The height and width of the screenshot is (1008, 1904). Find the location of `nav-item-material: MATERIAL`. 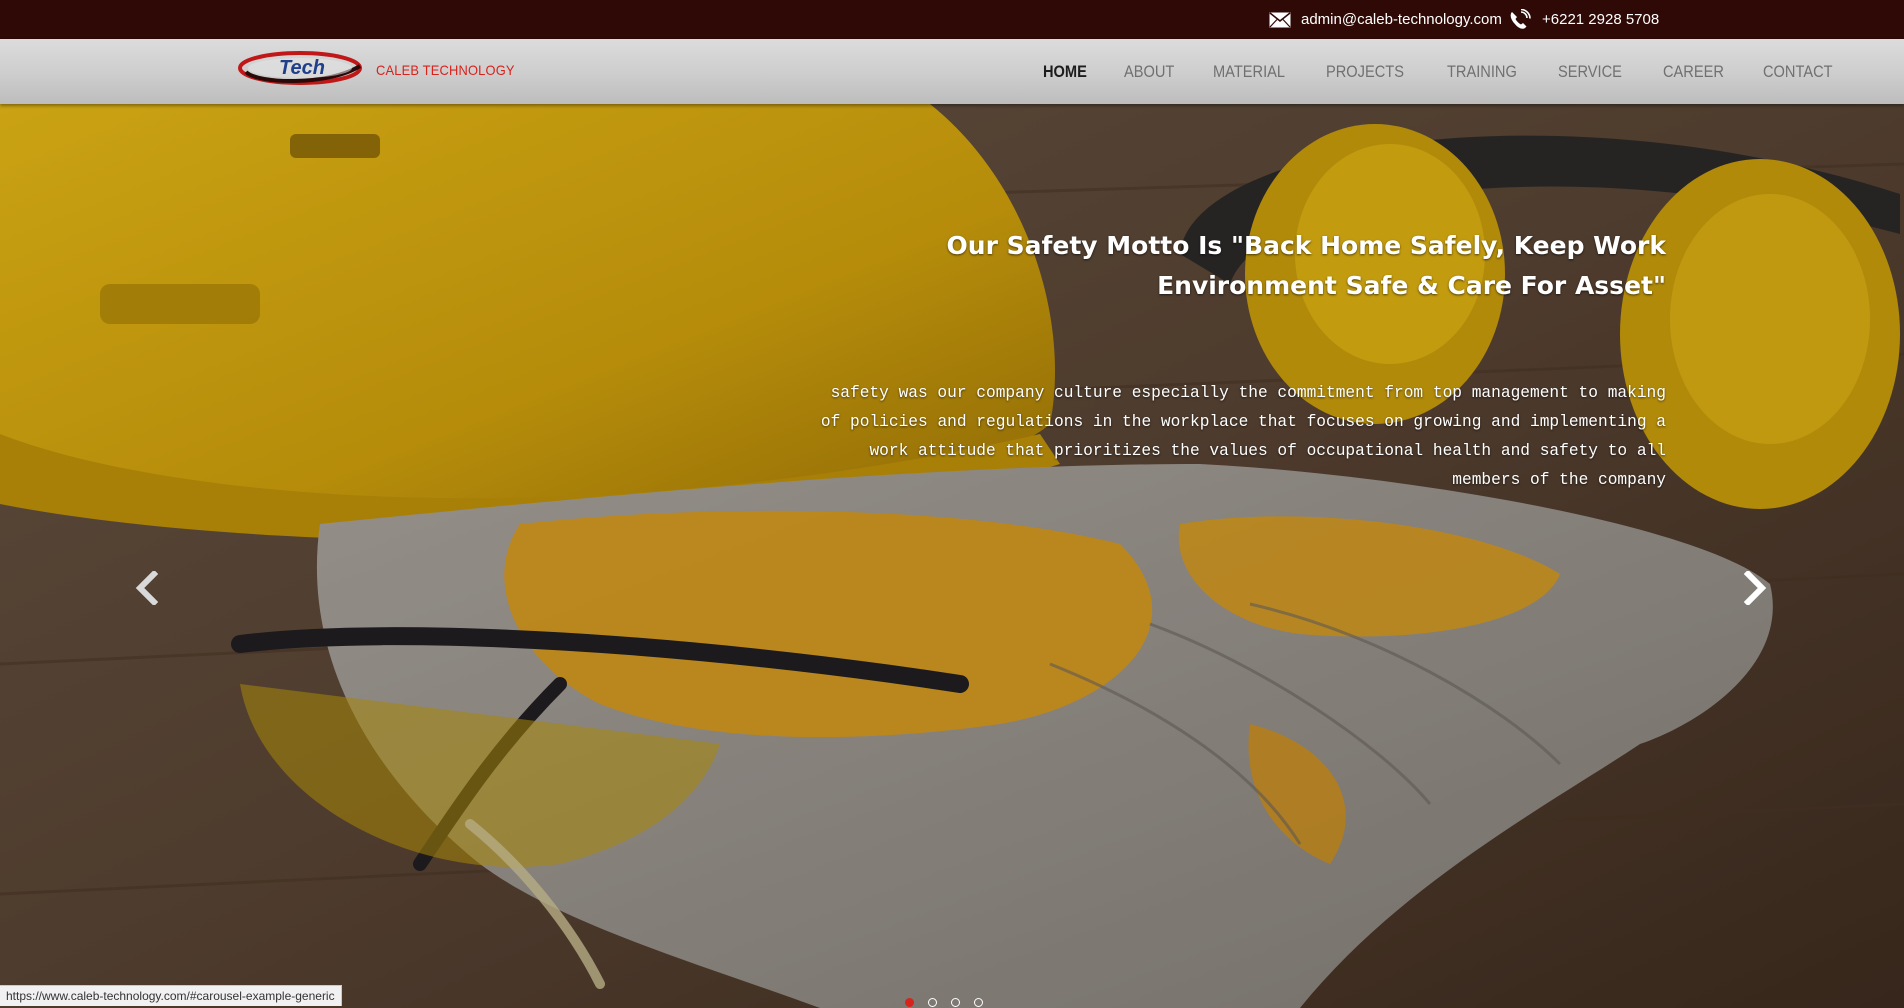

nav-item-material: MATERIAL is located at coordinates (1249, 72).